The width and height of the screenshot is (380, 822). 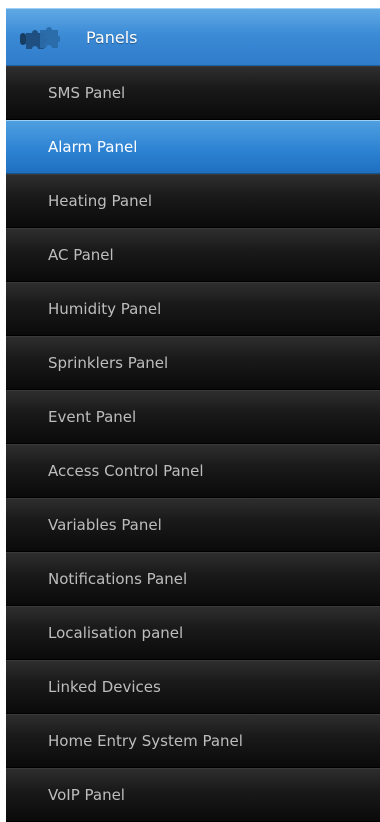 I want to click on panels-header-label: Panels, so click(x=112, y=37).